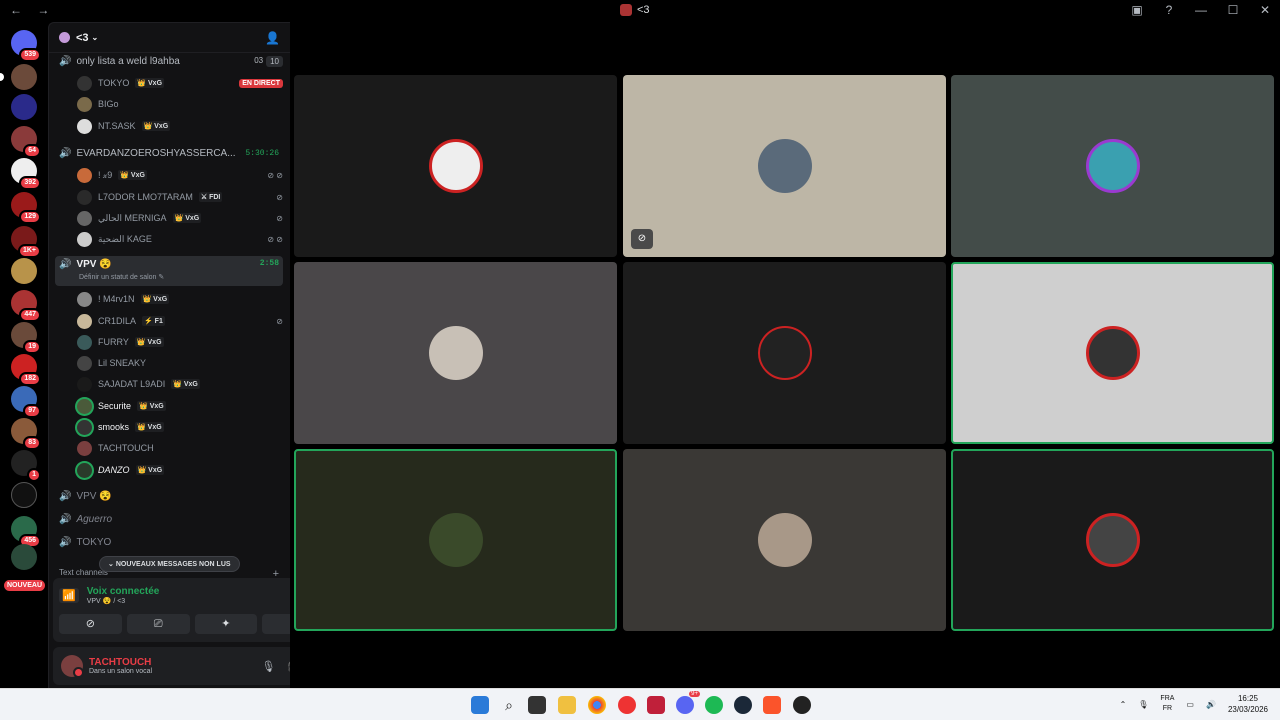  I want to click on lang-top: FRA, so click(1167, 698).